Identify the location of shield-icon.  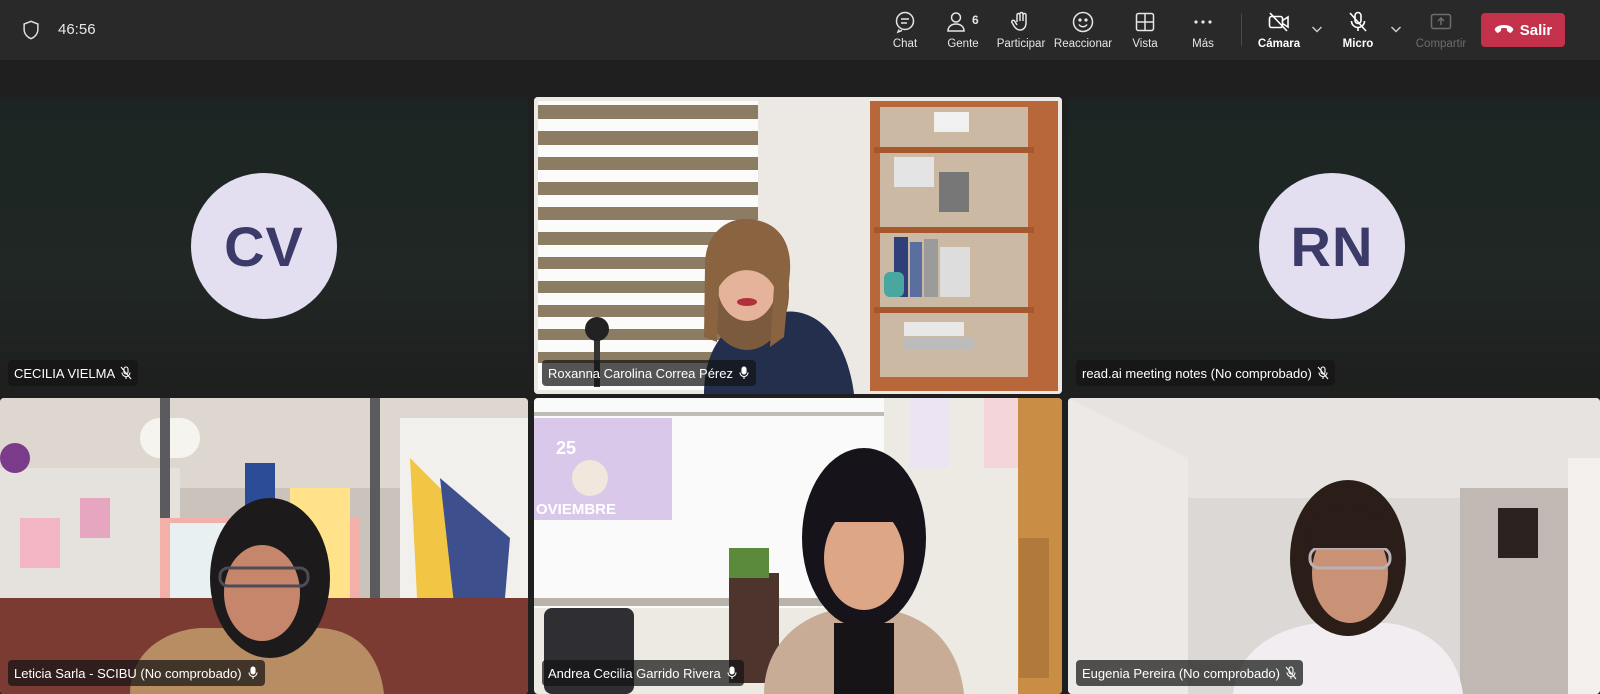
(31, 30).